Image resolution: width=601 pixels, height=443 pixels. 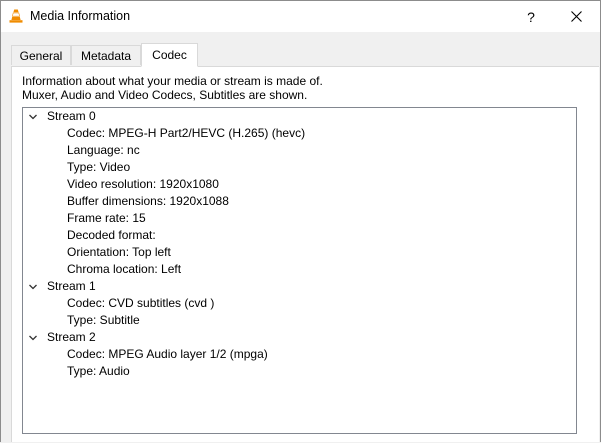 What do you see at coordinates (106, 55) in the screenshot?
I see `tab-metadata: Metadata` at bounding box center [106, 55].